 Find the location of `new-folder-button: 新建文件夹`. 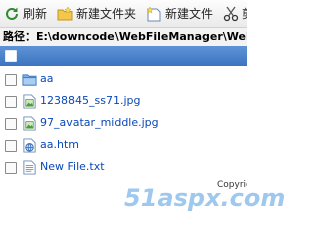

new-folder-button: 新建文件夹 is located at coordinates (97, 14).